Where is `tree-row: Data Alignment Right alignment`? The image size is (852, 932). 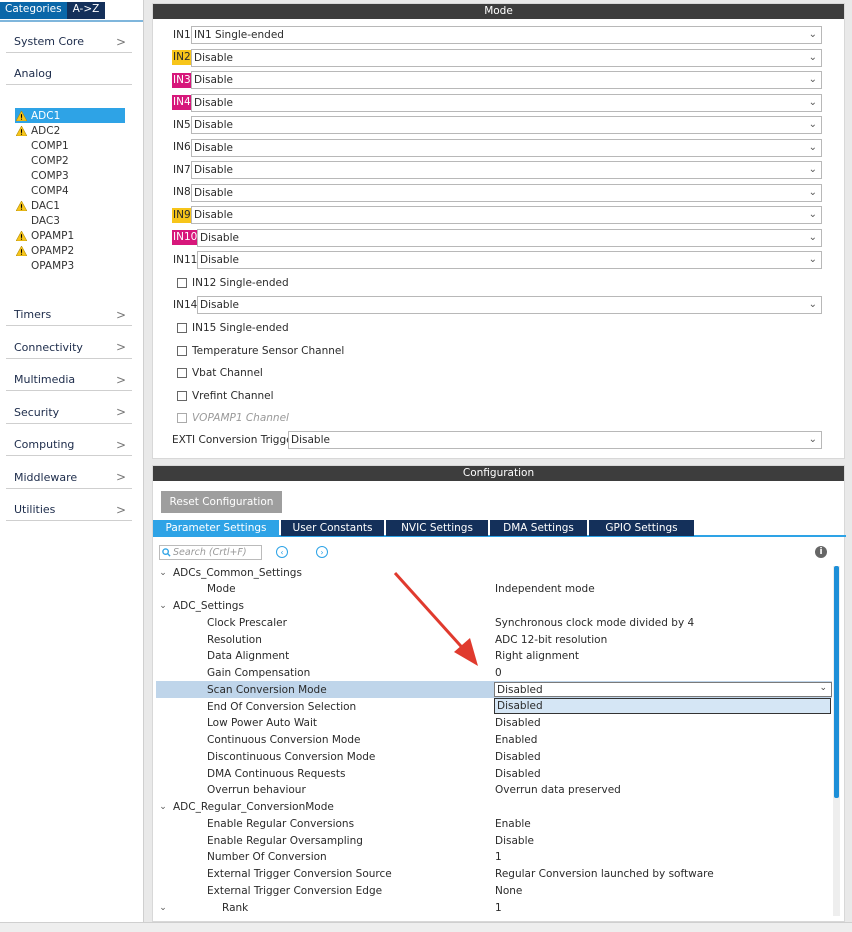 tree-row: Data Alignment Right alignment is located at coordinates (494, 656).